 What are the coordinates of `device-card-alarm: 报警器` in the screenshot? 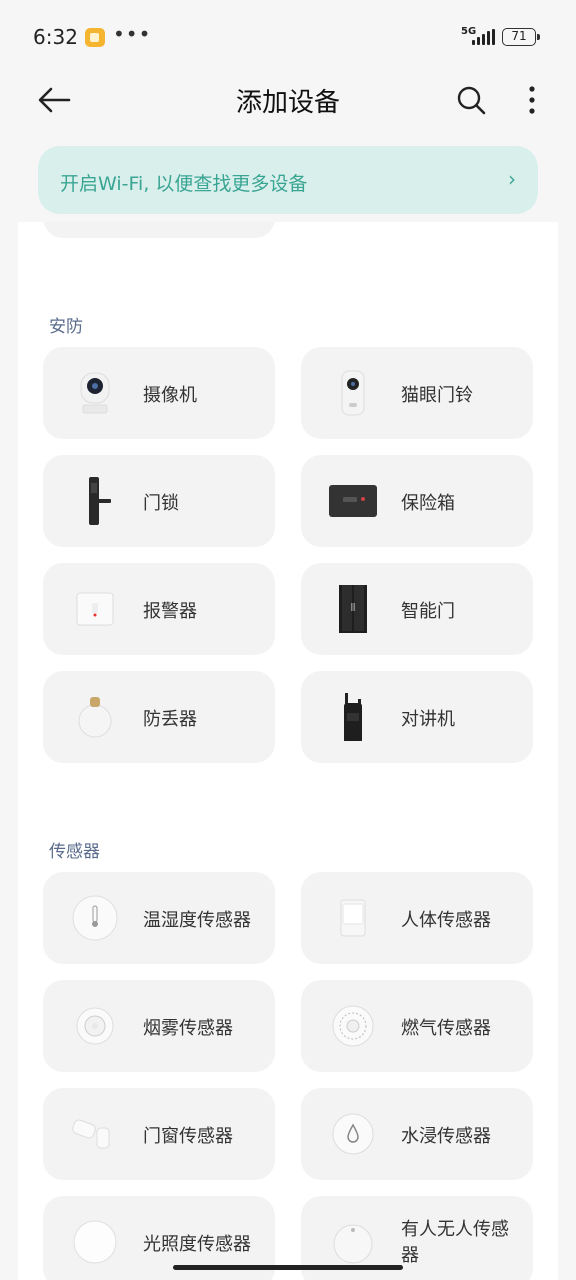 It's located at (159, 609).